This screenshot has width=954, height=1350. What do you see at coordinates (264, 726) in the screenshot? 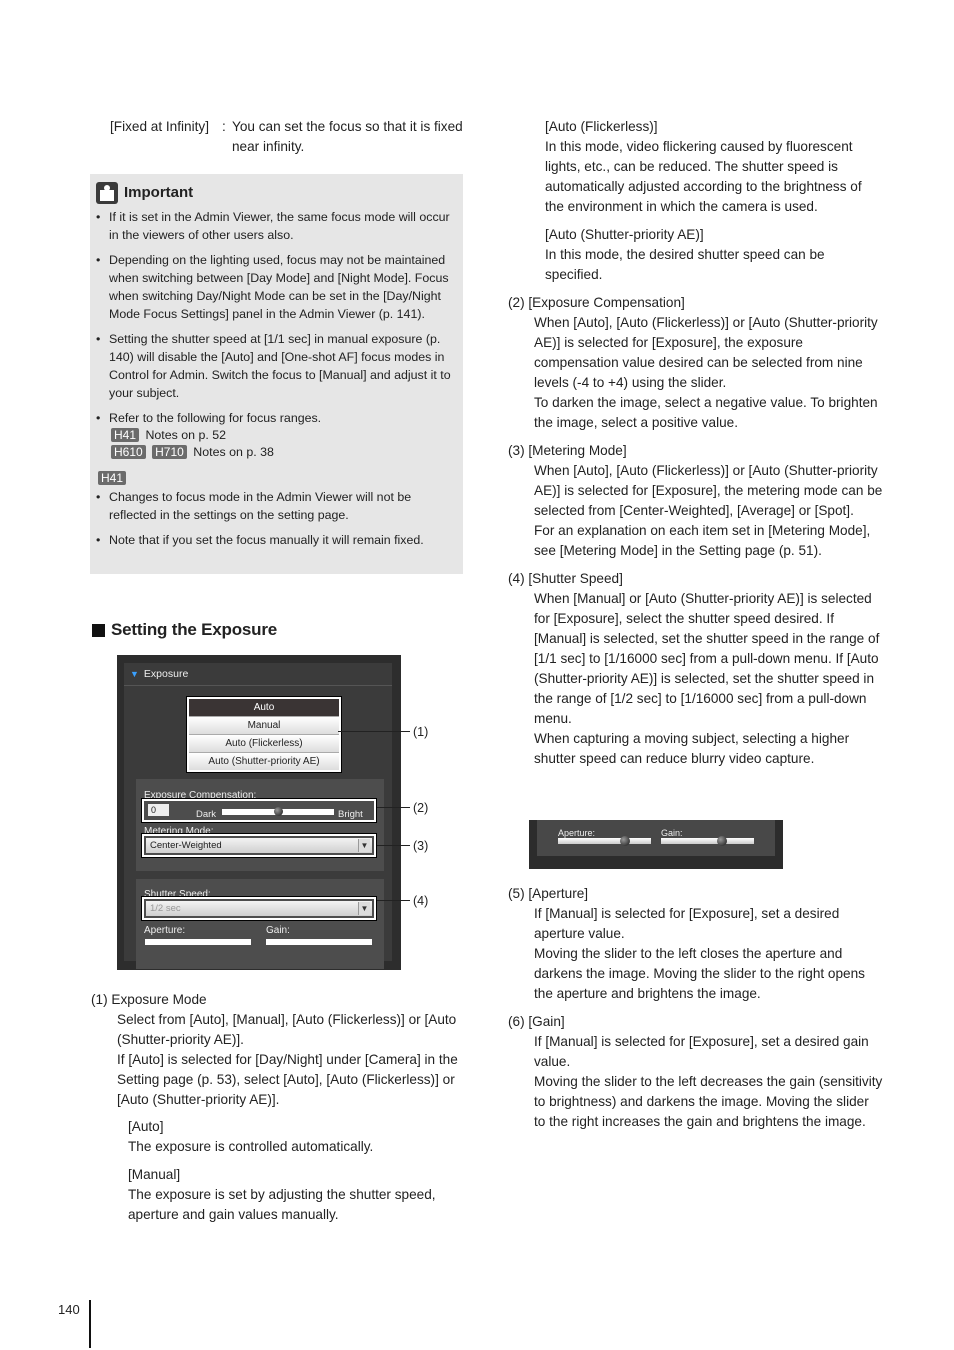
I see `exposure-mode-option: Manual` at bounding box center [264, 726].